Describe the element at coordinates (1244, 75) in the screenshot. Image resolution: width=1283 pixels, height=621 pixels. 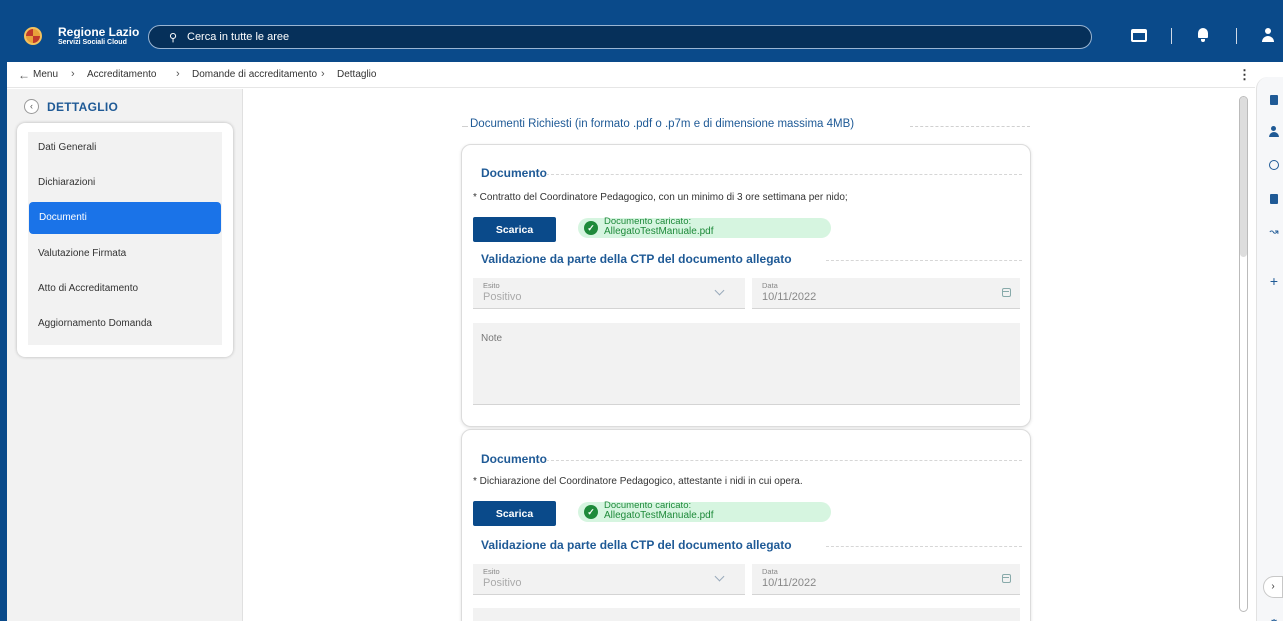
I see `more-vertical-icon: ⋮` at that location.